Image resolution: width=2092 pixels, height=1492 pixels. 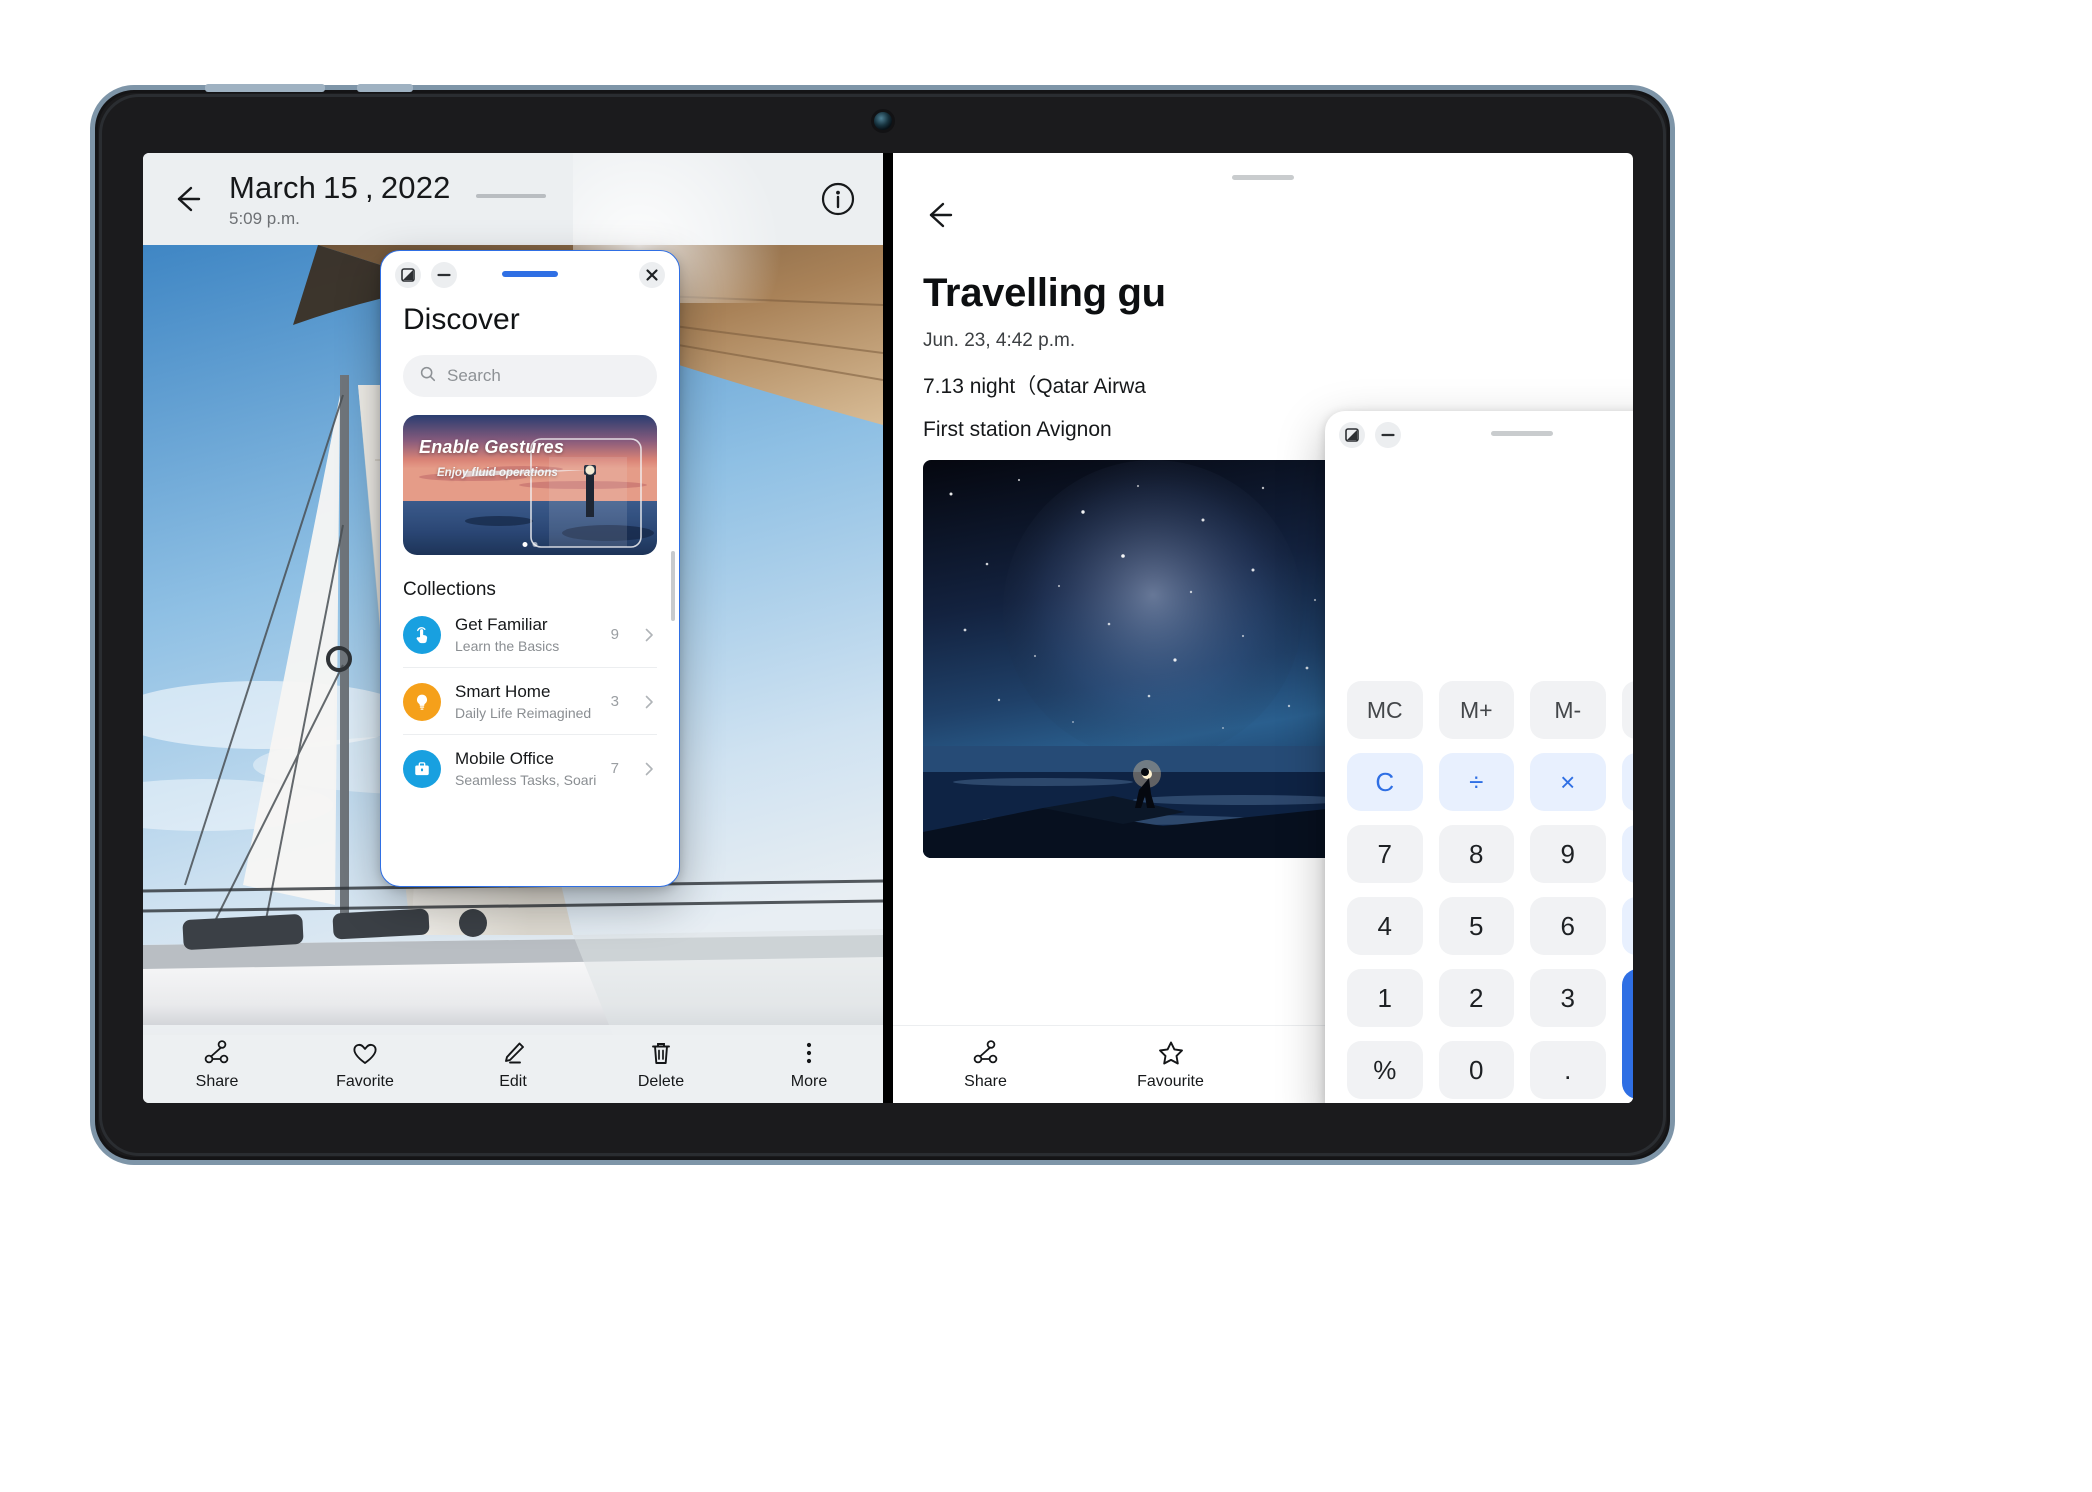 What do you see at coordinates (385, 88) in the screenshot?
I see `antenna-strip-right` at bounding box center [385, 88].